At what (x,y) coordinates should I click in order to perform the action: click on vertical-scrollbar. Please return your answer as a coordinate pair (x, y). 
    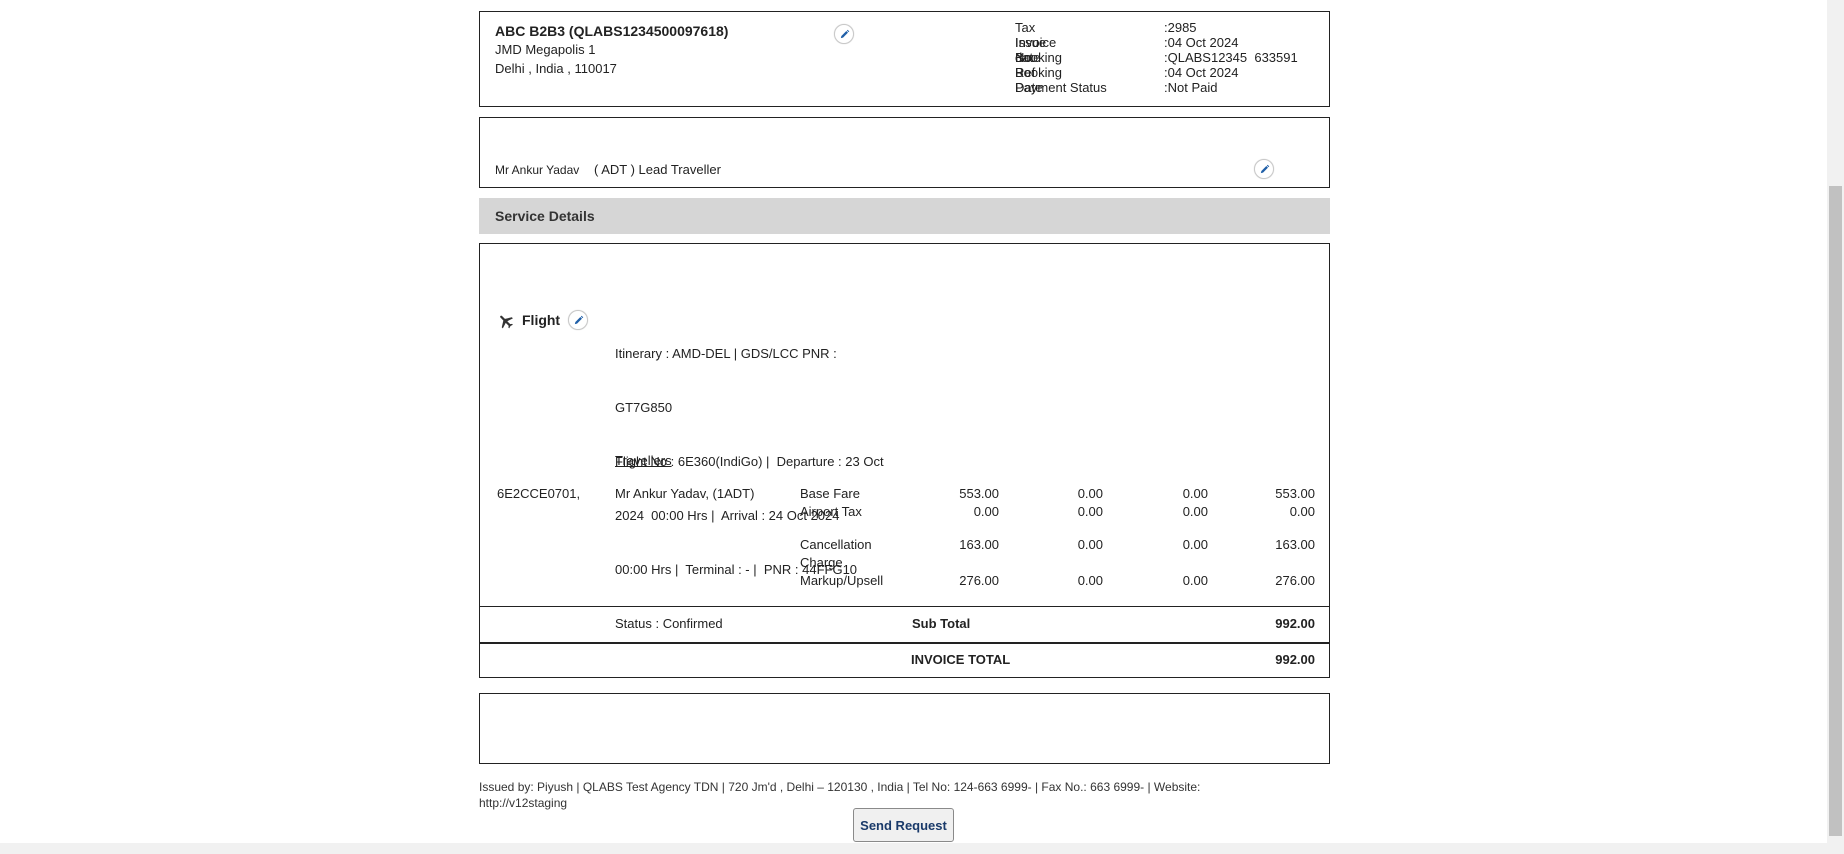
    Looking at the image, I should click on (1835, 427).